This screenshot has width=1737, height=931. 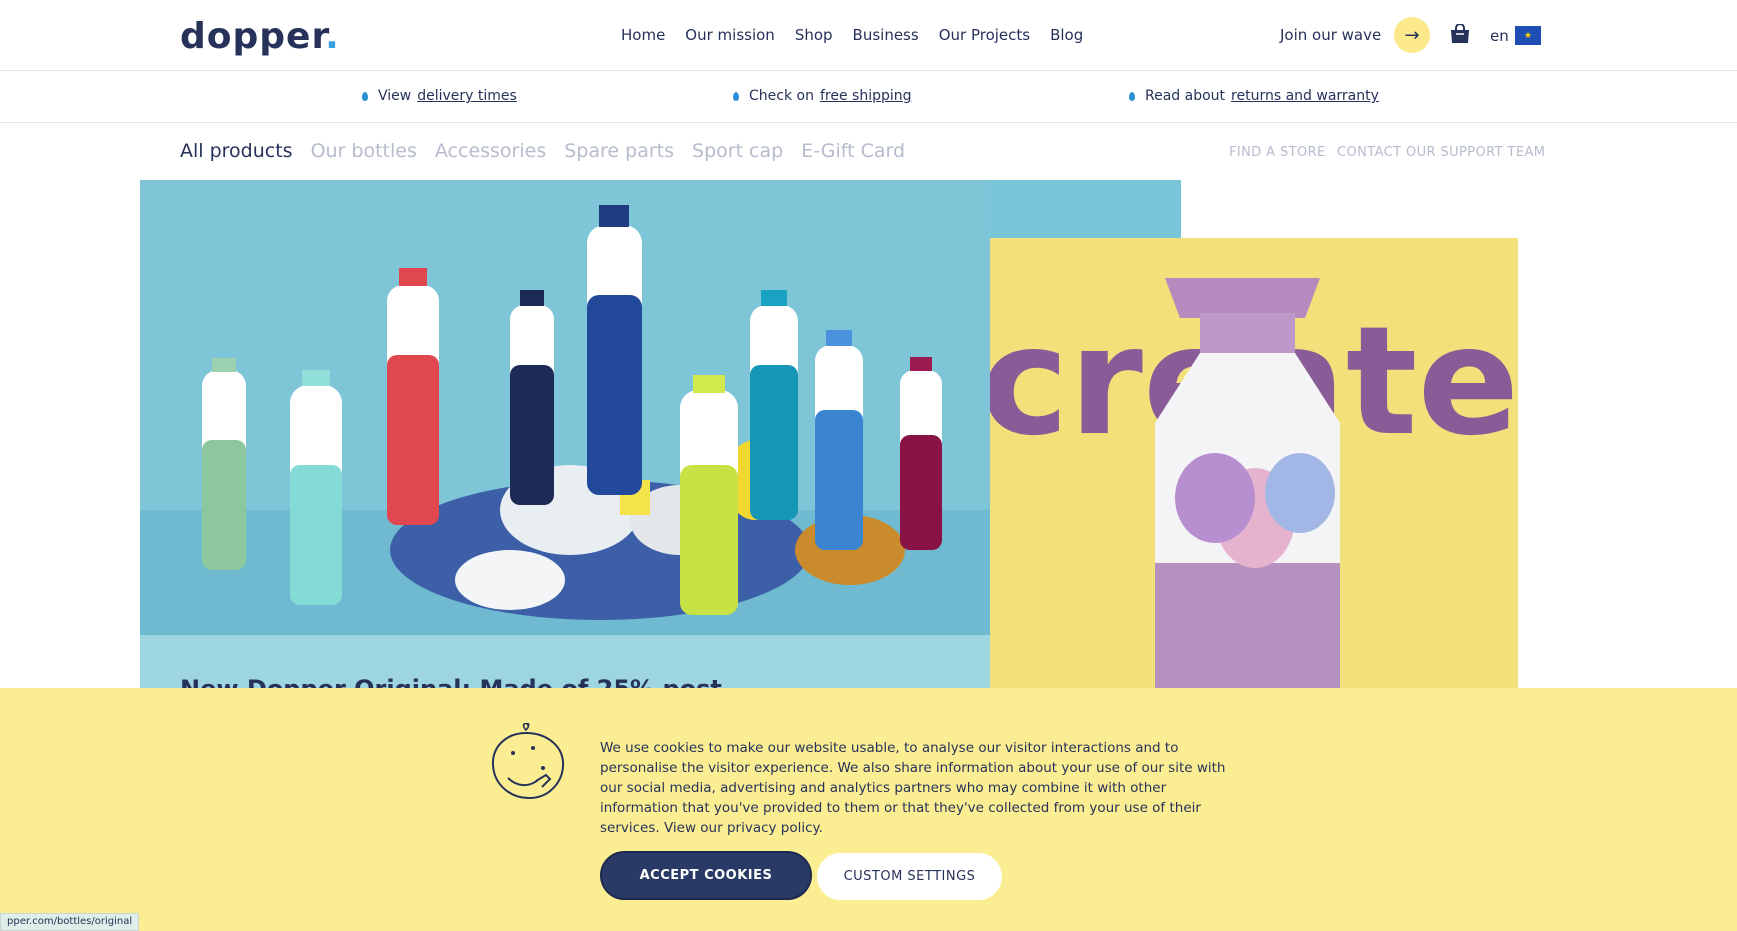 What do you see at coordinates (236, 151) in the screenshot?
I see `tab-all-products: All products` at bounding box center [236, 151].